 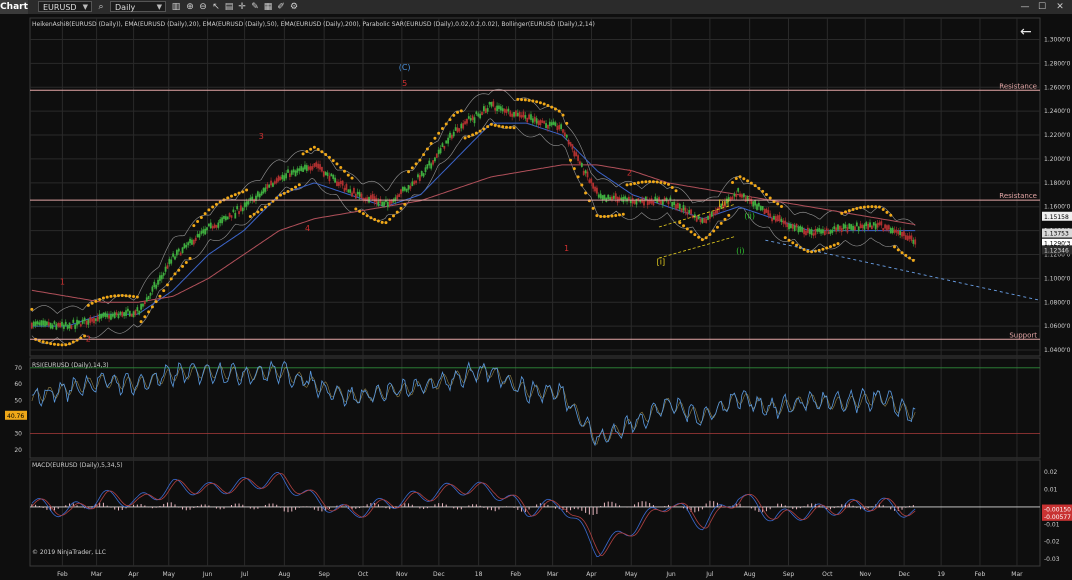 I want to click on indicators-icon: ⚙, so click(x=294, y=7).